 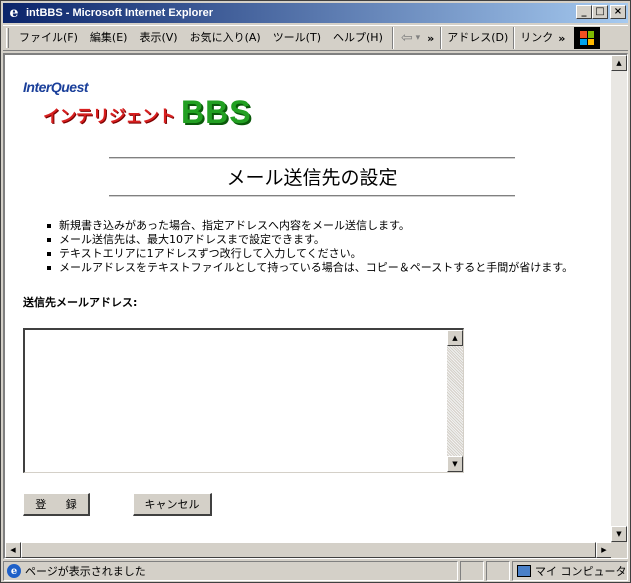 What do you see at coordinates (7, 38) in the screenshot?
I see `toolbar-grip` at bounding box center [7, 38].